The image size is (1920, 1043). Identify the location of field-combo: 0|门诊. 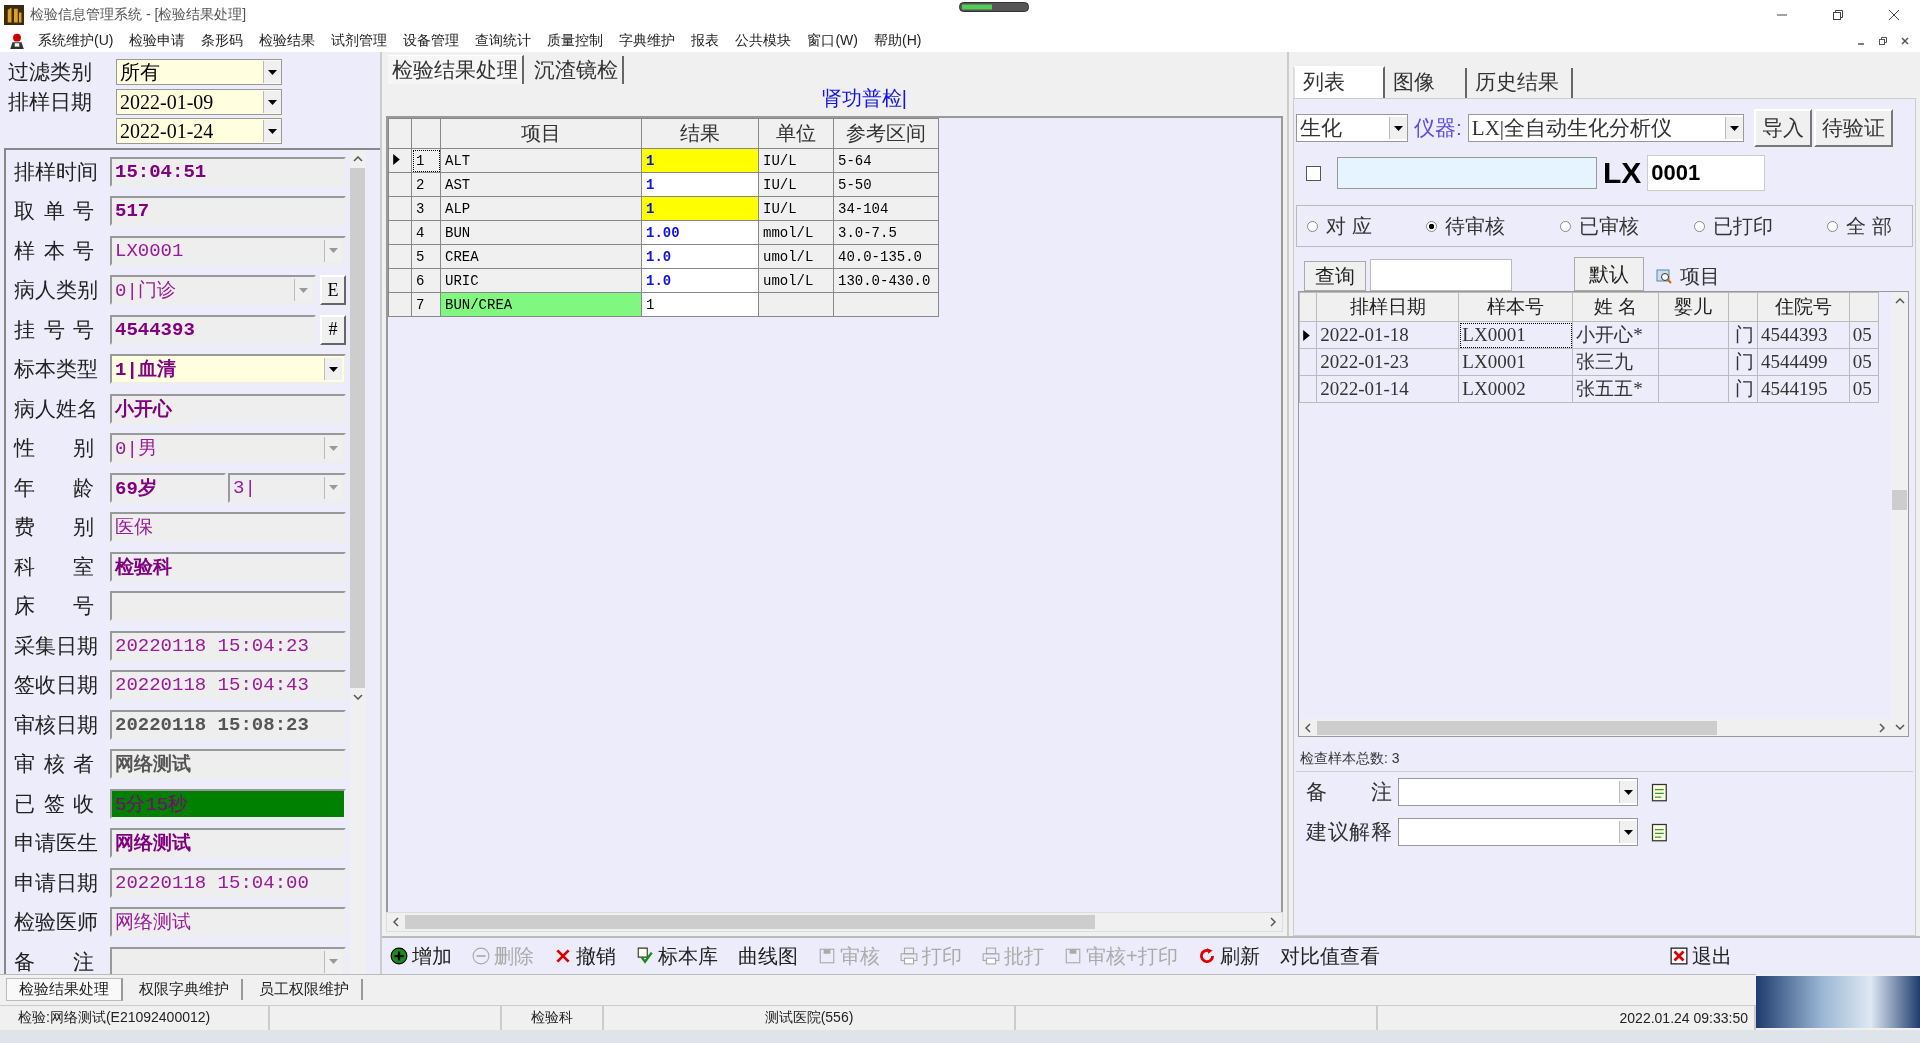
(213, 290).